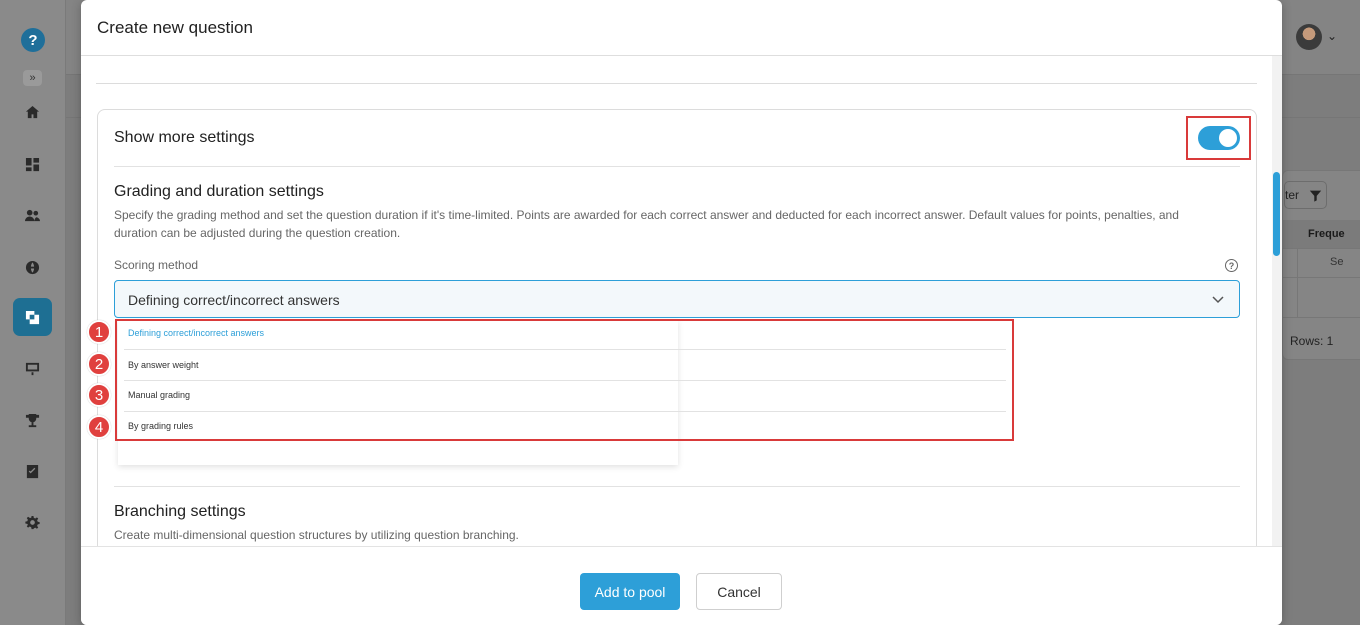  I want to click on option-by-answer-weight: By answer weight, so click(565, 364).